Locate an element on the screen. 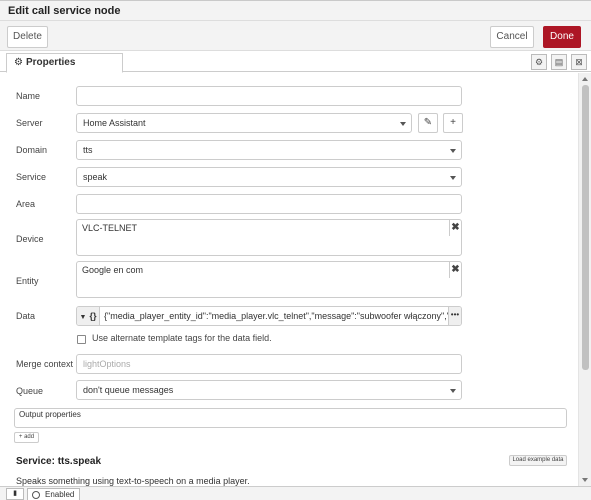 The image size is (591, 500). add-server-button: + is located at coordinates (453, 123).